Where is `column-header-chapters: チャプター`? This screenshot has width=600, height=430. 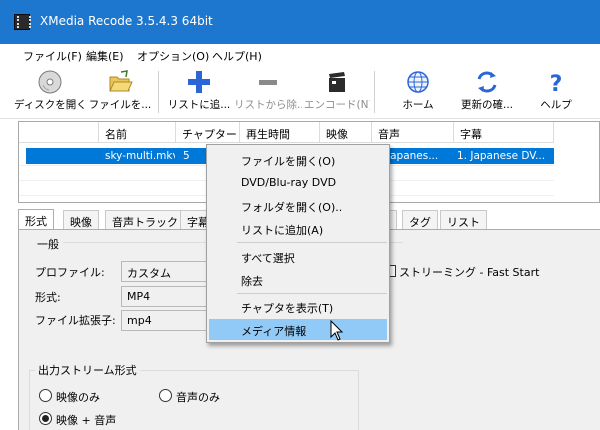 column-header-chapters: チャプター is located at coordinates (208, 132).